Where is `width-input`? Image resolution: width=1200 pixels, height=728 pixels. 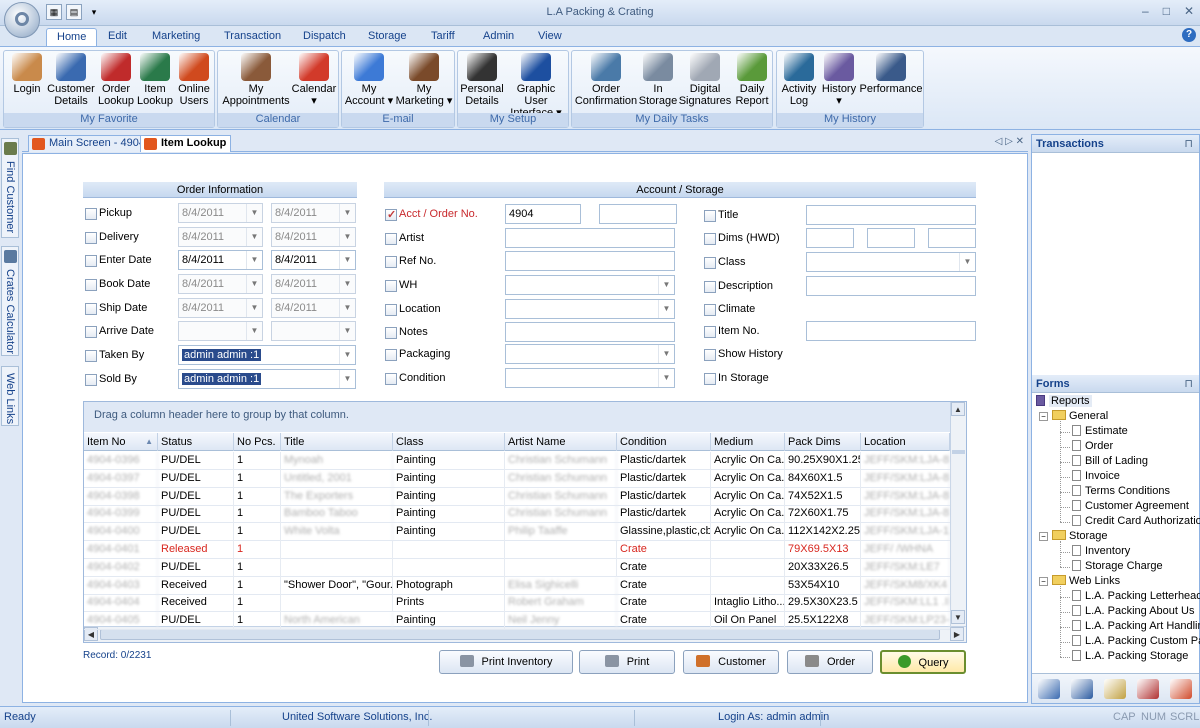 width-input is located at coordinates (891, 238).